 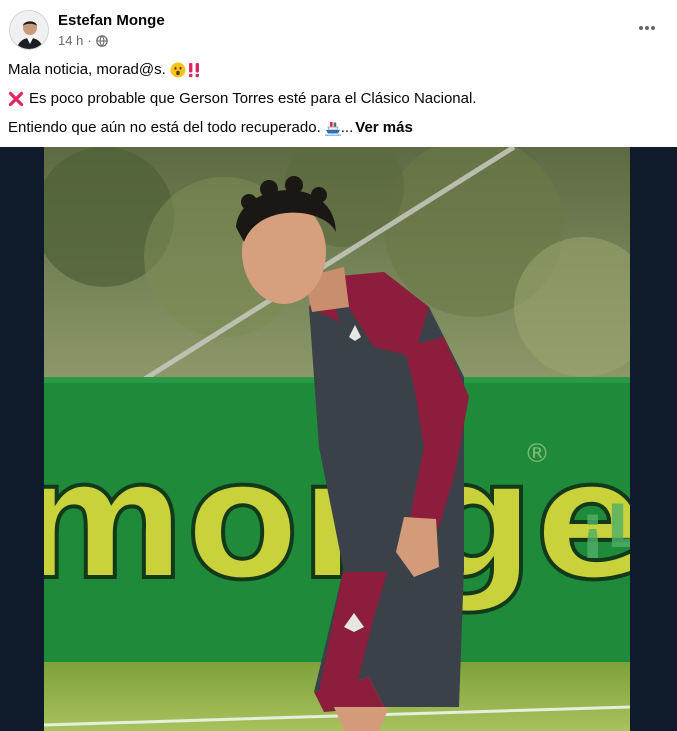 I want to click on surprised-face-emoji, so click(x=178, y=70).